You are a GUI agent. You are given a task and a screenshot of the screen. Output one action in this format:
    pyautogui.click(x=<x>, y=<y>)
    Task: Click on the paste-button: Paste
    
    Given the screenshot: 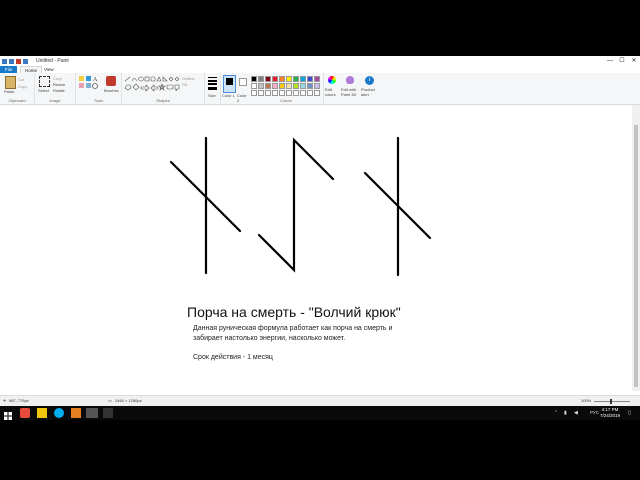 What is the action you would take?
    pyautogui.click(x=9, y=91)
    